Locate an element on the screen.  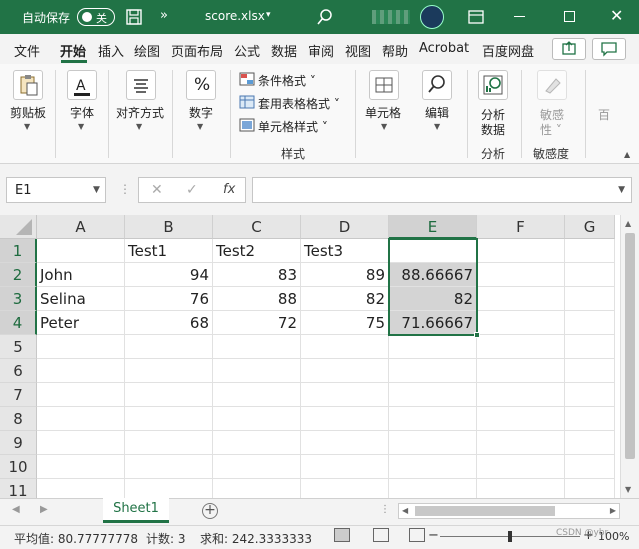
cell-d6 is located at coordinates (345, 371).